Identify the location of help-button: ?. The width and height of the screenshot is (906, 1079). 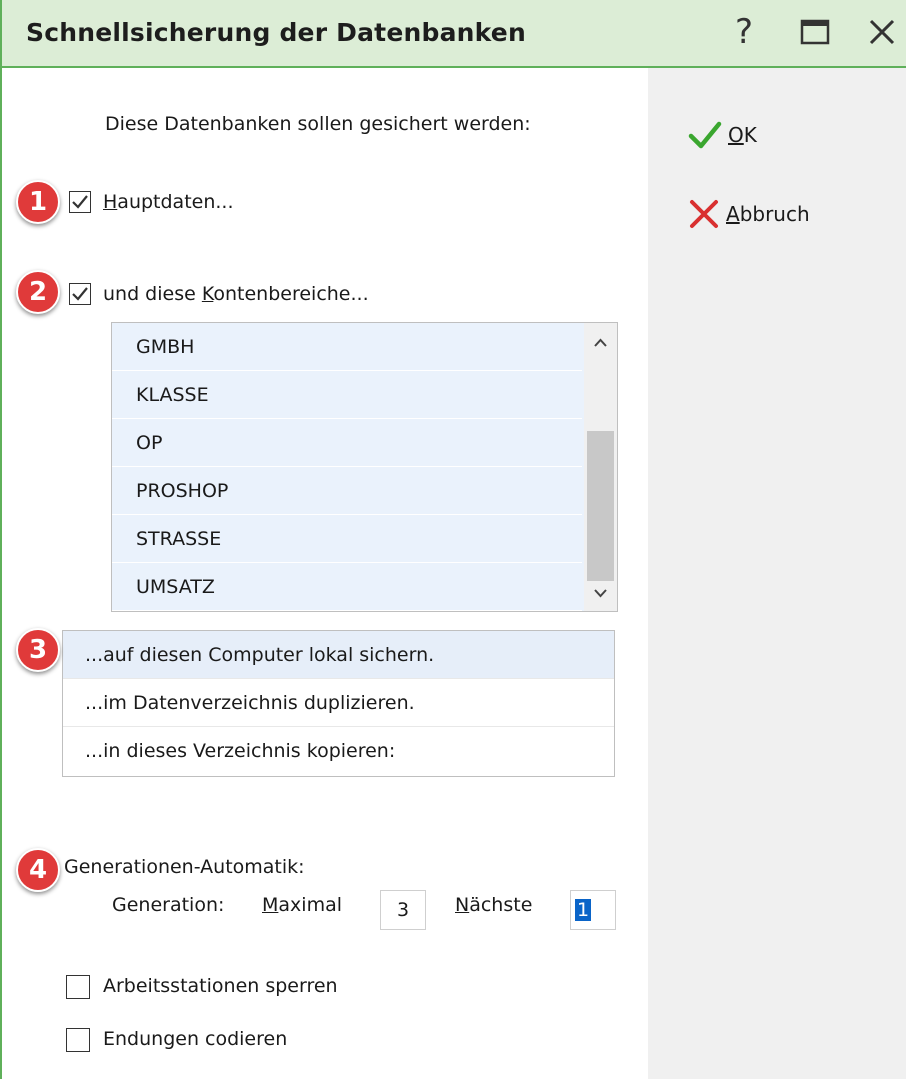
(744, 32).